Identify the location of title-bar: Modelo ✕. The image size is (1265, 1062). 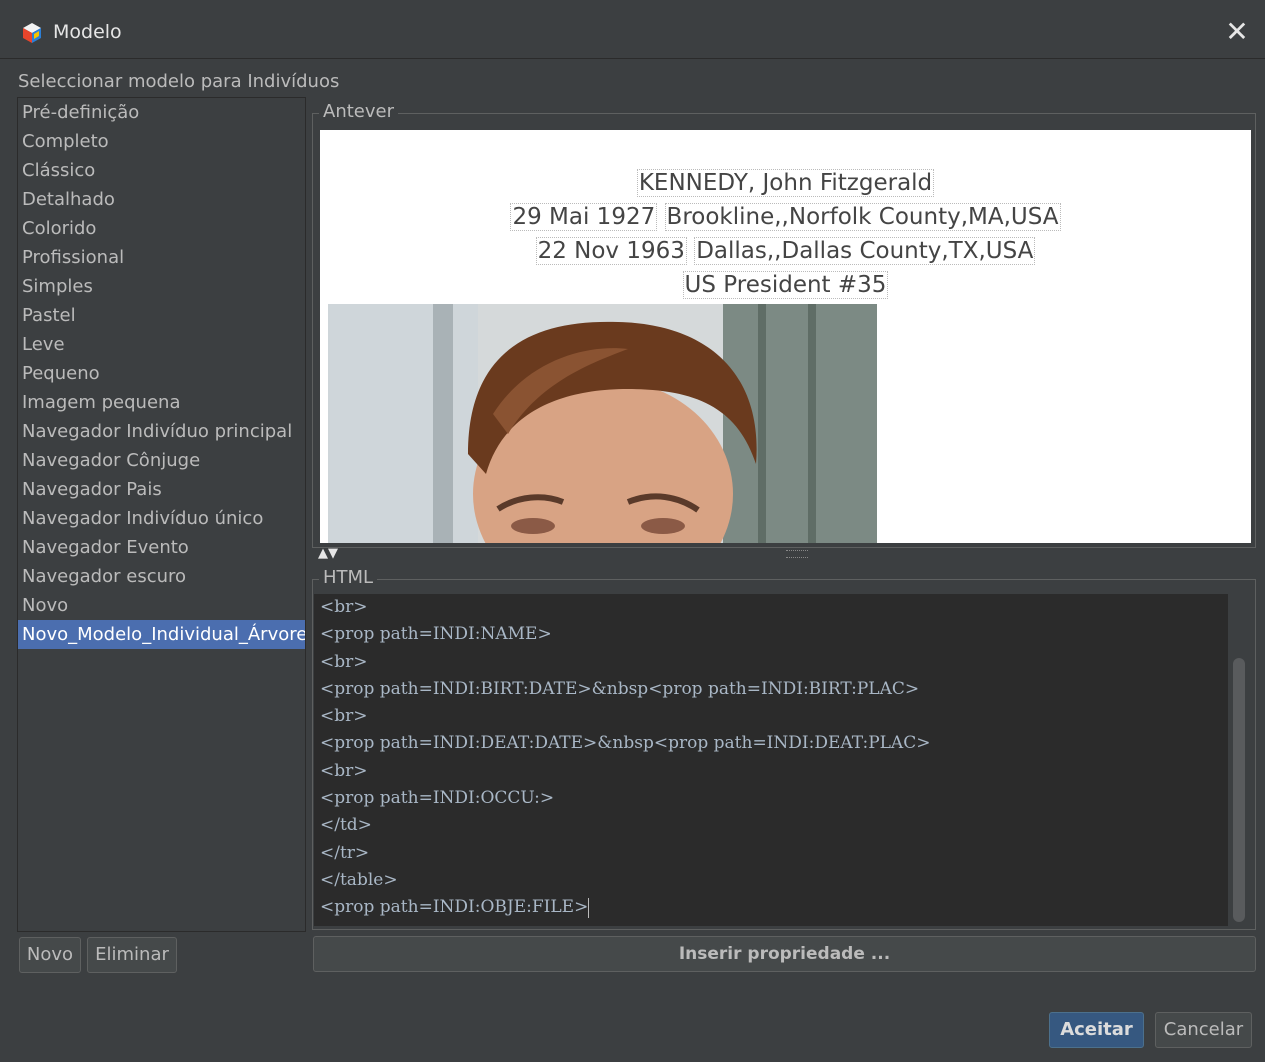
(632, 33).